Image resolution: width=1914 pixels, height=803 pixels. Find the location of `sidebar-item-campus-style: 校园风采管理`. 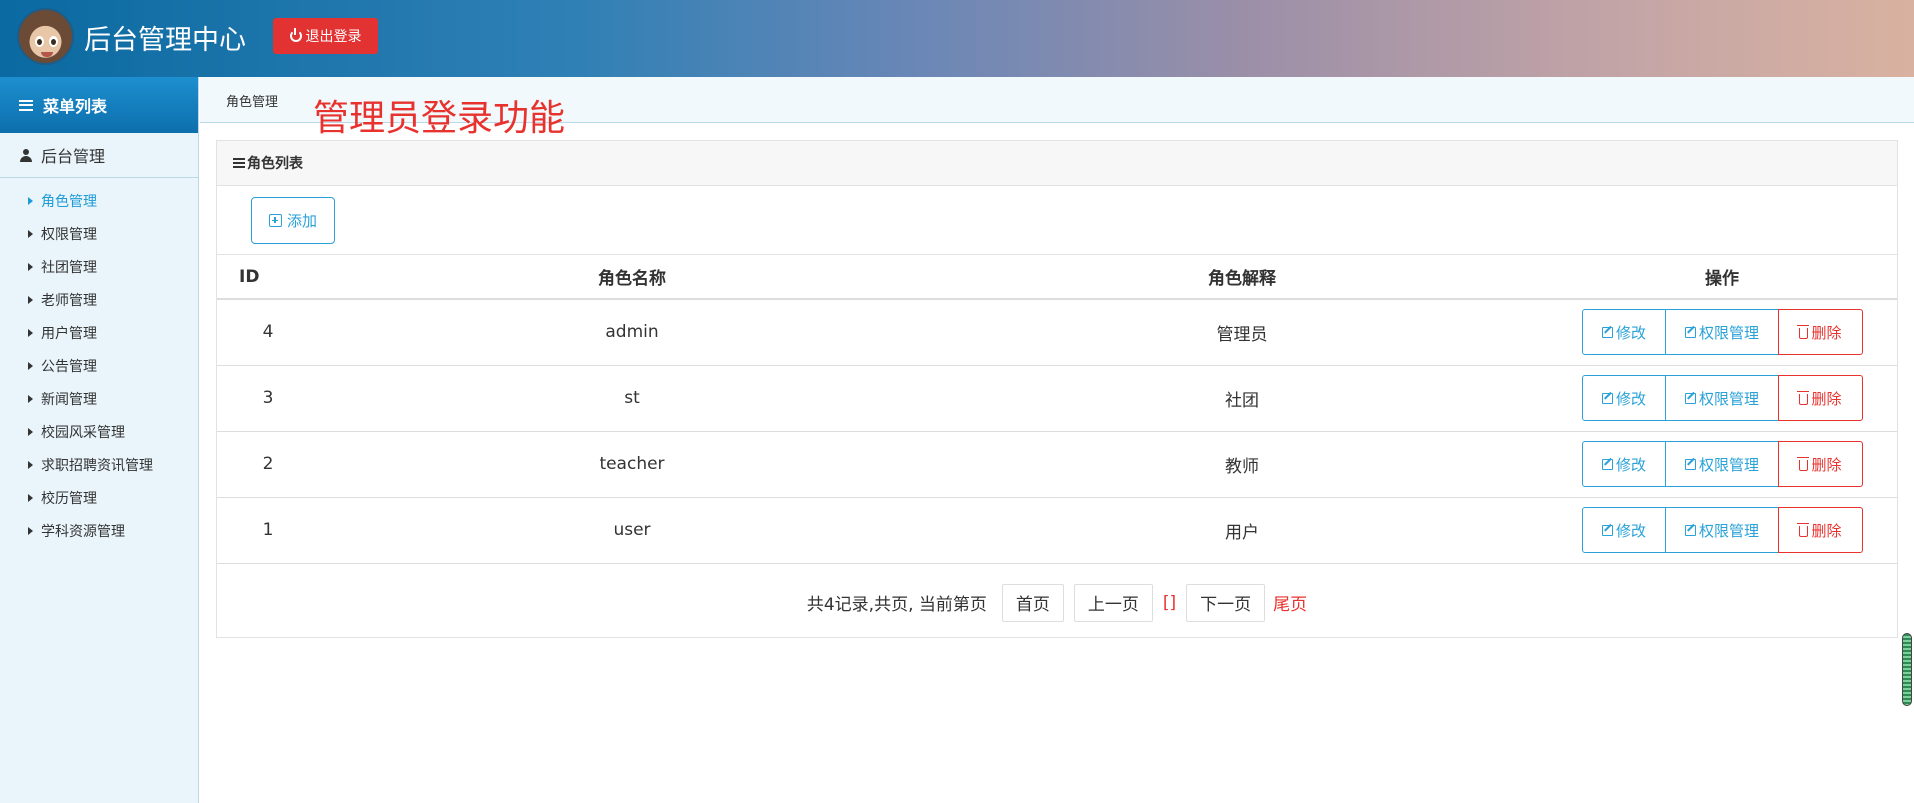

sidebar-item-campus-style: 校园风采管理 is located at coordinates (99, 431).